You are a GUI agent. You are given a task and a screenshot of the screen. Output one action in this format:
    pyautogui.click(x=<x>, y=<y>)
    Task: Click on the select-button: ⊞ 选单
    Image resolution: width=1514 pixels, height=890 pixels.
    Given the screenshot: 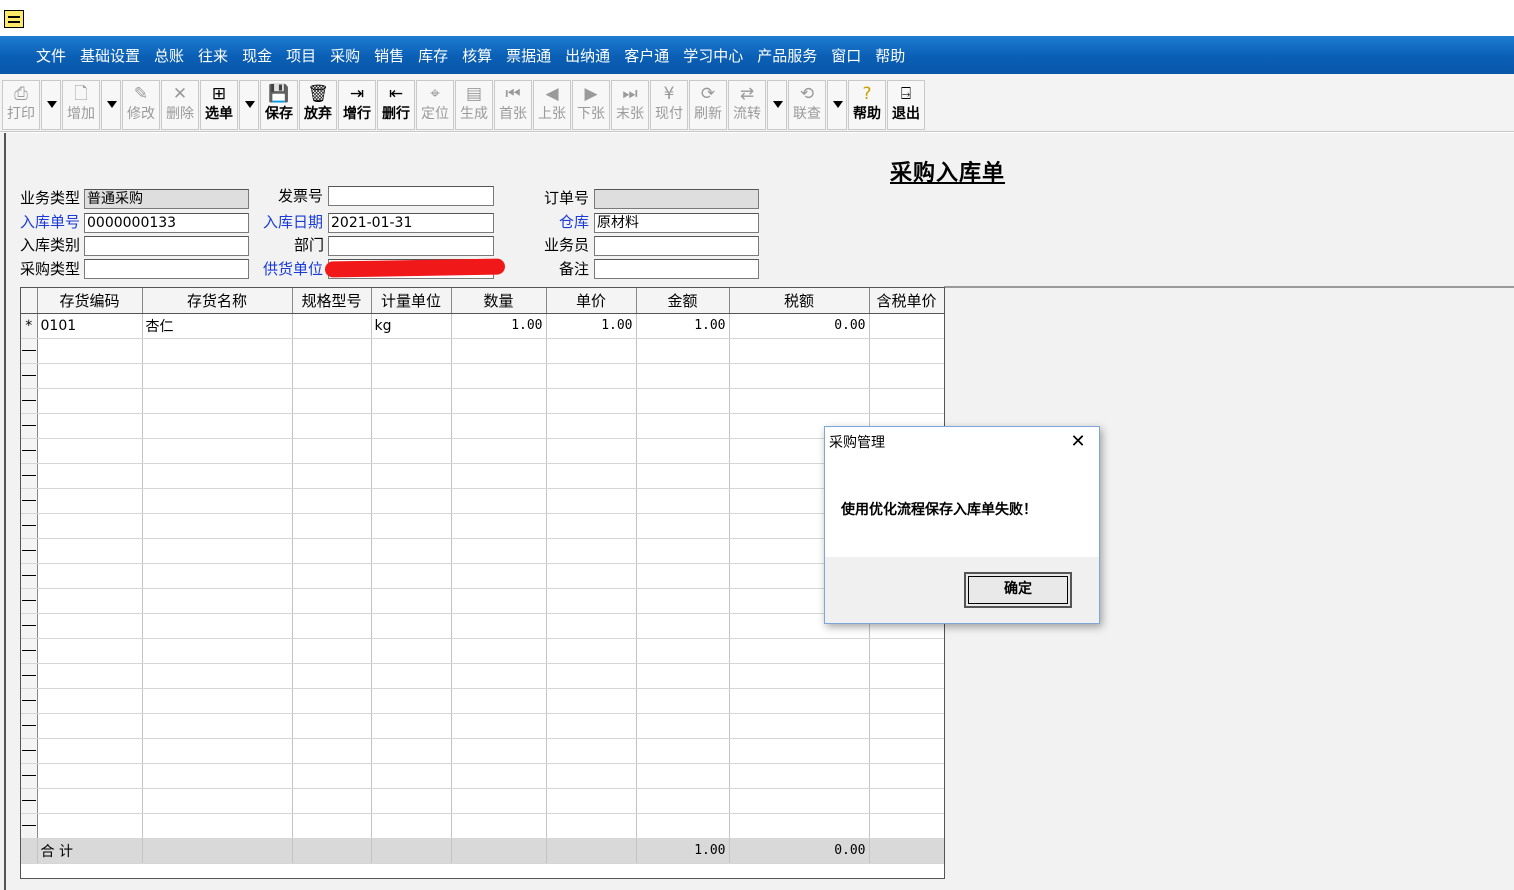 What is the action you would take?
    pyautogui.click(x=219, y=104)
    